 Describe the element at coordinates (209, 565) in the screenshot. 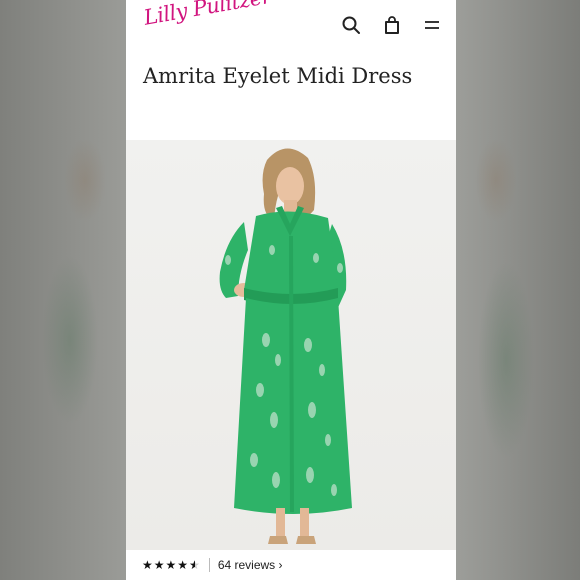

I see `divider` at that location.